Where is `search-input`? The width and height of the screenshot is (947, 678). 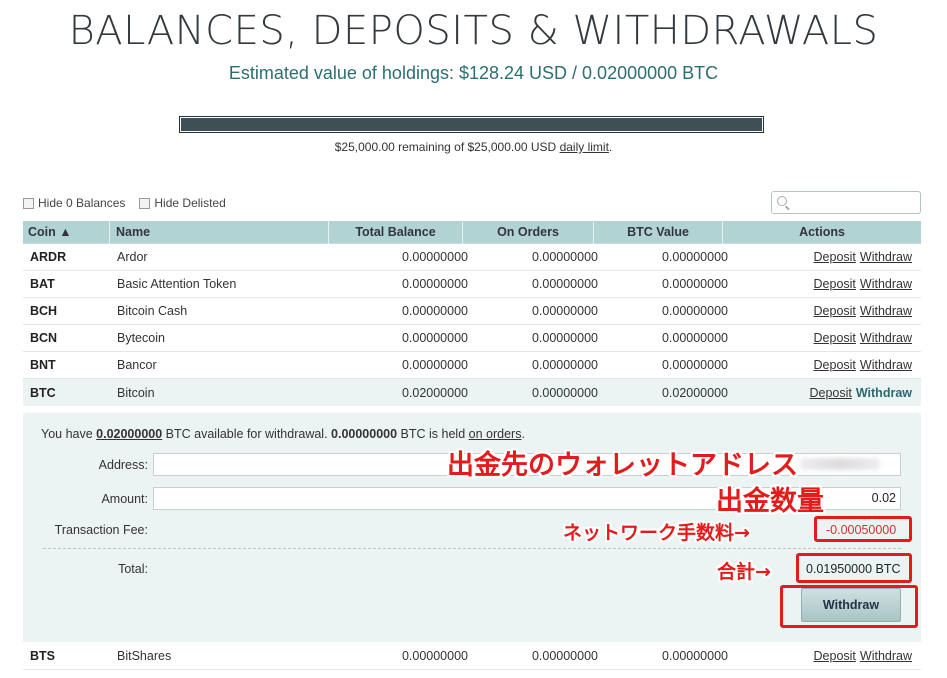
search-input is located at coordinates (846, 202).